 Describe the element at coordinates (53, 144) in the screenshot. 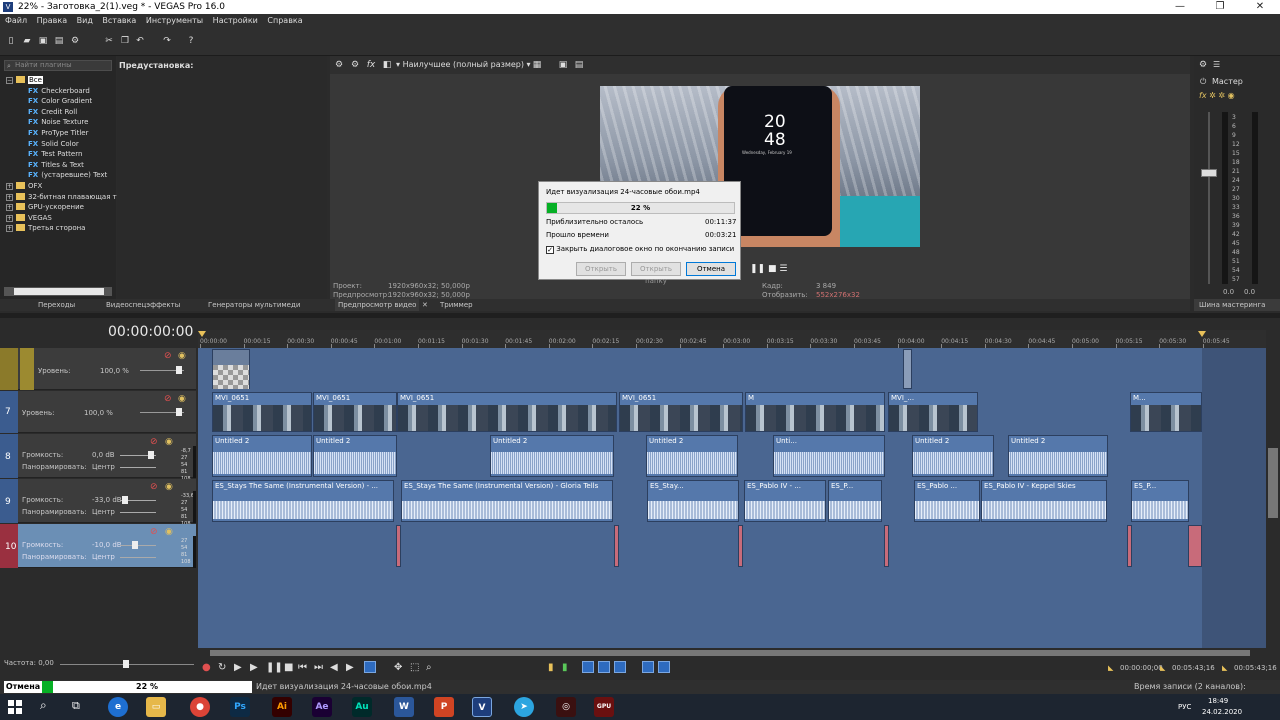

I see `plugin-tree-item: FX Solid Color` at that location.